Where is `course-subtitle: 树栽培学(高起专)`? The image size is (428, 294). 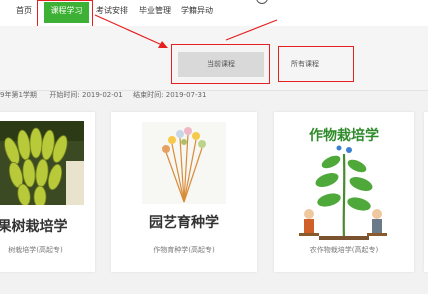 course-subtitle: 树栽培学(高起专) is located at coordinates (35, 250).